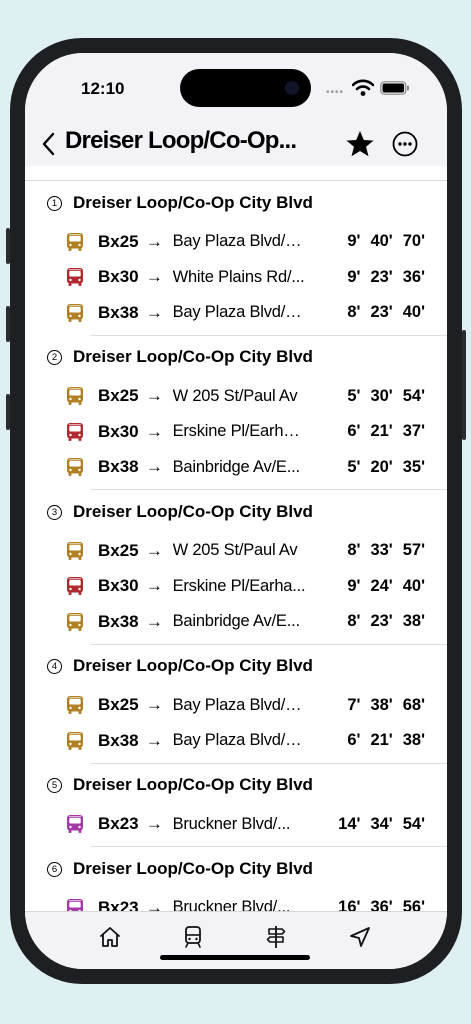 The image size is (471, 1024). Describe the element at coordinates (247, 468) in the screenshot. I see `departure-row: Bx38 → Bainbridge Av/E... 5' 20' 35'` at that location.